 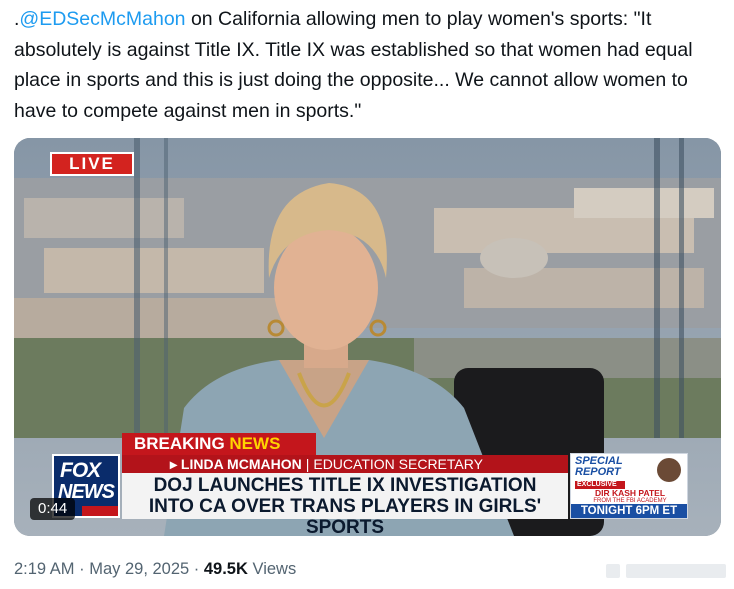 I want to click on speaker-strip: ▸ LINDA MCMAHON | EDUCATION SECRETARY, so click(x=345, y=464).